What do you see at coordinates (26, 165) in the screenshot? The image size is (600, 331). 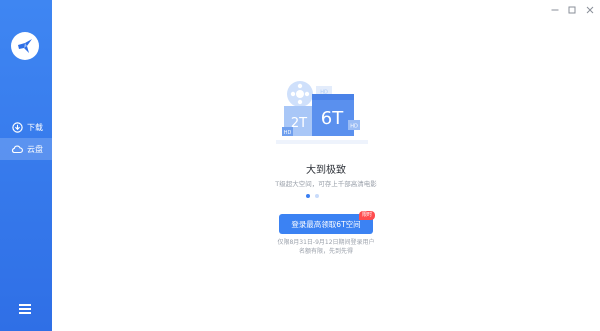 I see `sidebar: 下载 云盘` at bounding box center [26, 165].